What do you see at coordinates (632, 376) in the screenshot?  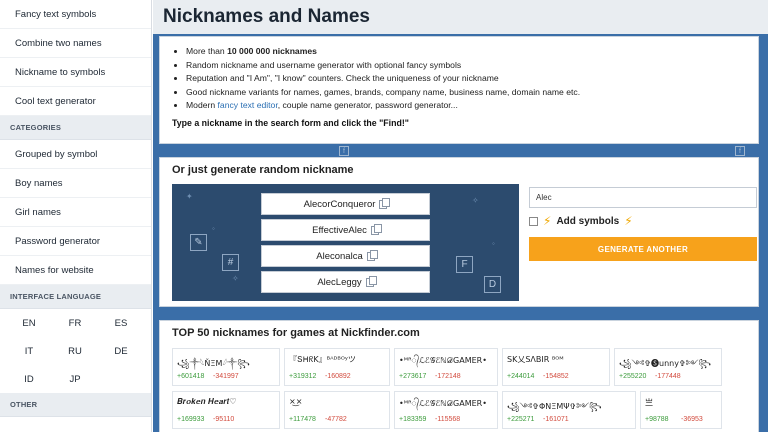 I see `upvote-count: +255220` at bounding box center [632, 376].